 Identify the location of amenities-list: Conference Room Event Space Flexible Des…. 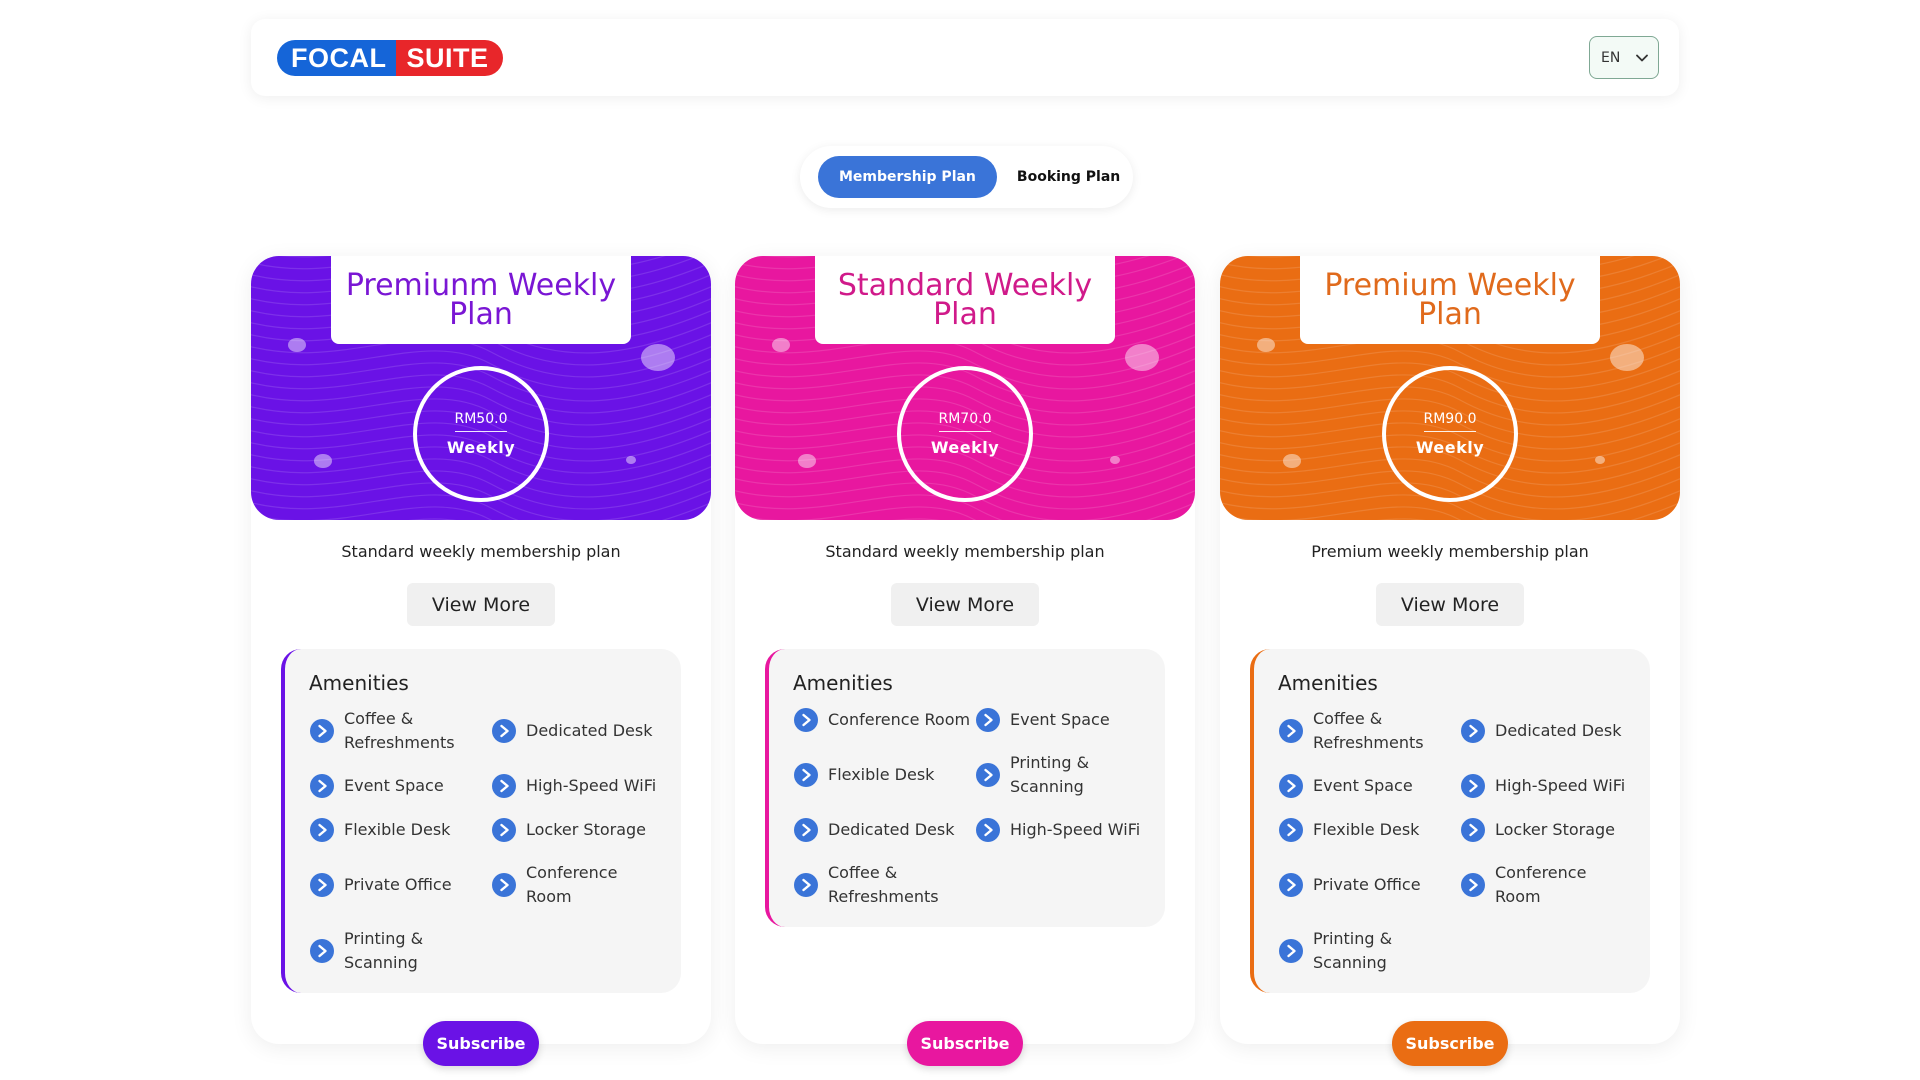
(969, 808).